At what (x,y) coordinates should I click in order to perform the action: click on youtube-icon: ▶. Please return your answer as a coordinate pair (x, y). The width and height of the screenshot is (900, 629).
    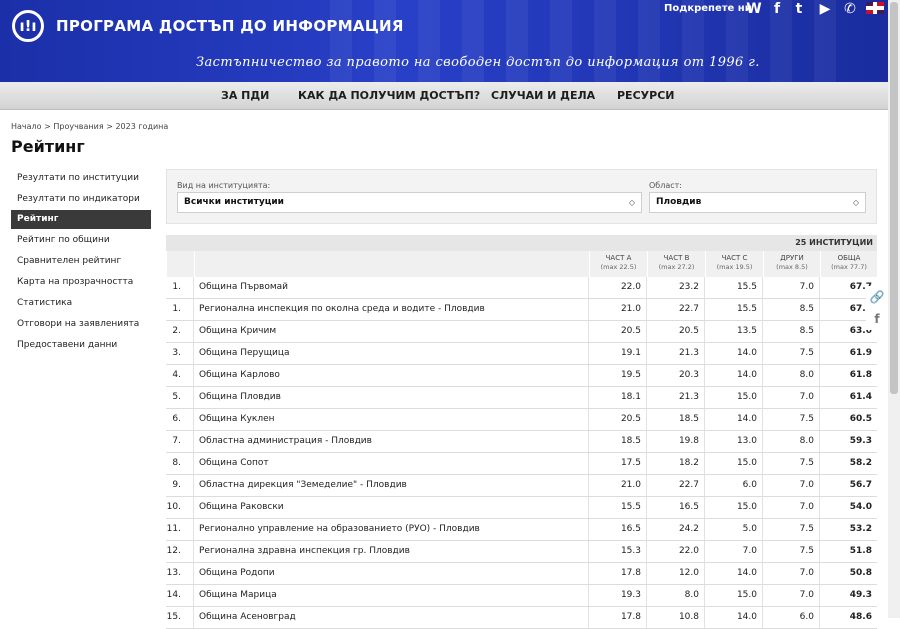
    Looking at the image, I should click on (825, 9).